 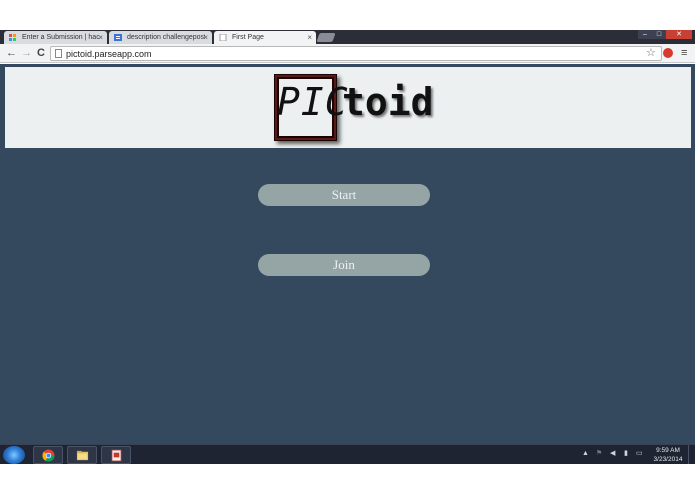 What do you see at coordinates (356, 53) in the screenshot?
I see `address-bar: pictoid.parseapp.com` at bounding box center [356, 53].